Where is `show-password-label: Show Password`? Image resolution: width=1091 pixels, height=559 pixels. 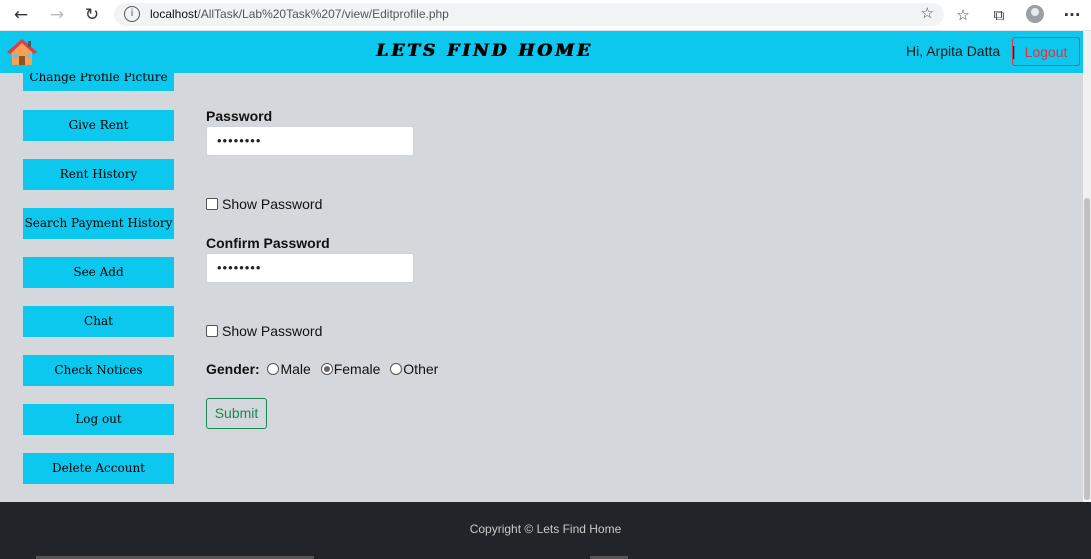 show-password-label: Show Password is located at coordinates (272, 204).